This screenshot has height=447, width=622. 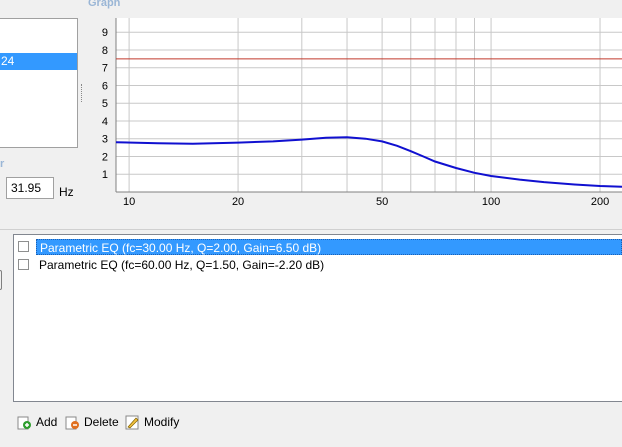 What do you see at coordinates (132, 422) in the screenshot?
I see `modify-icon` at bounding box center [132, 422].